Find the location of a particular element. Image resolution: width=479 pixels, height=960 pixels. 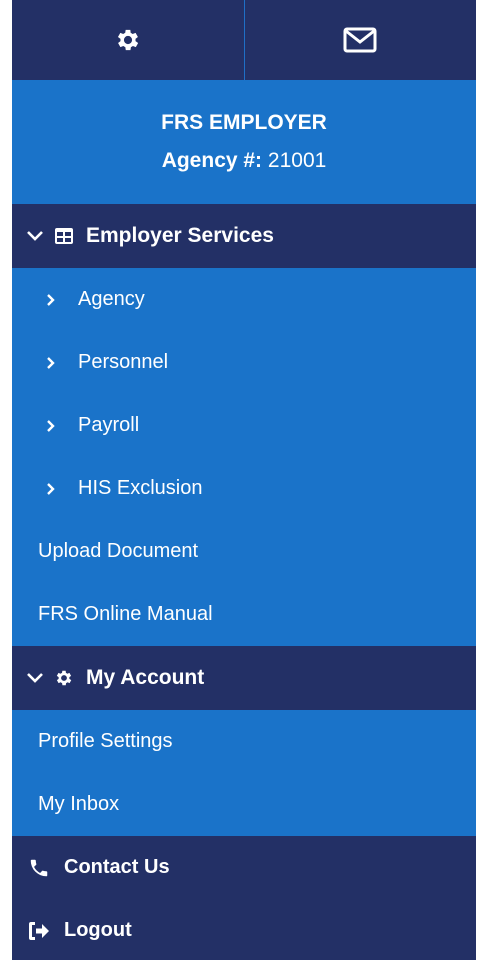

contact-us-link: Contact Us is located at coordinates (244, 867).